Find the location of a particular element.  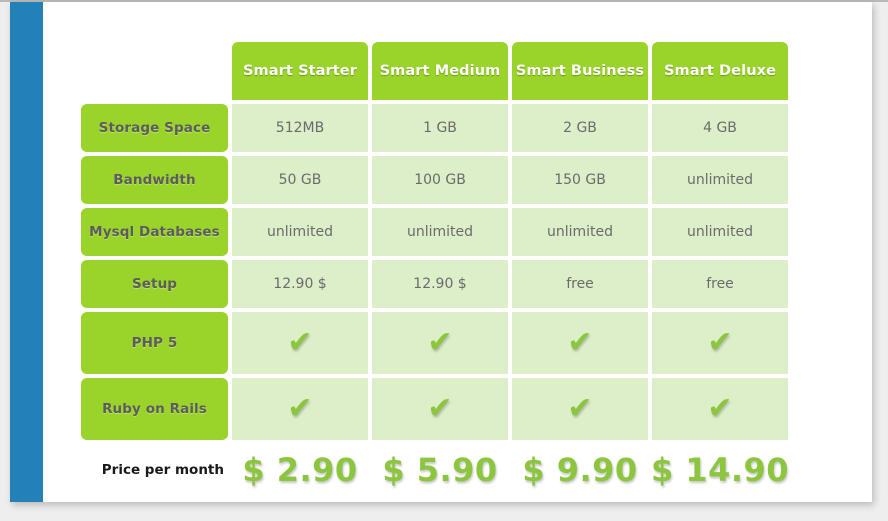

price-smart-deluxe: $ 14.90 is located at coordinates (720, 470).